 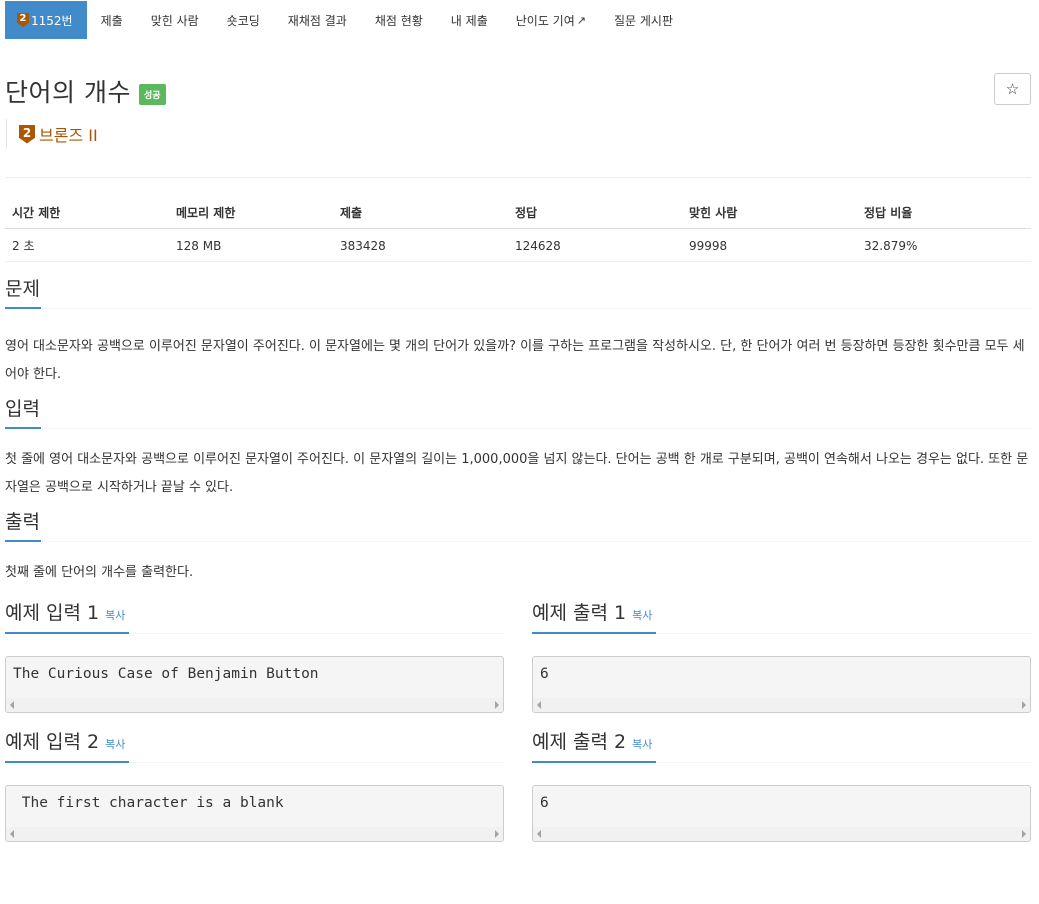 What do you see at coordinates (518, 413) in the screenshot?
I see `section-heading: 입력` at bounding box center [518, 413].